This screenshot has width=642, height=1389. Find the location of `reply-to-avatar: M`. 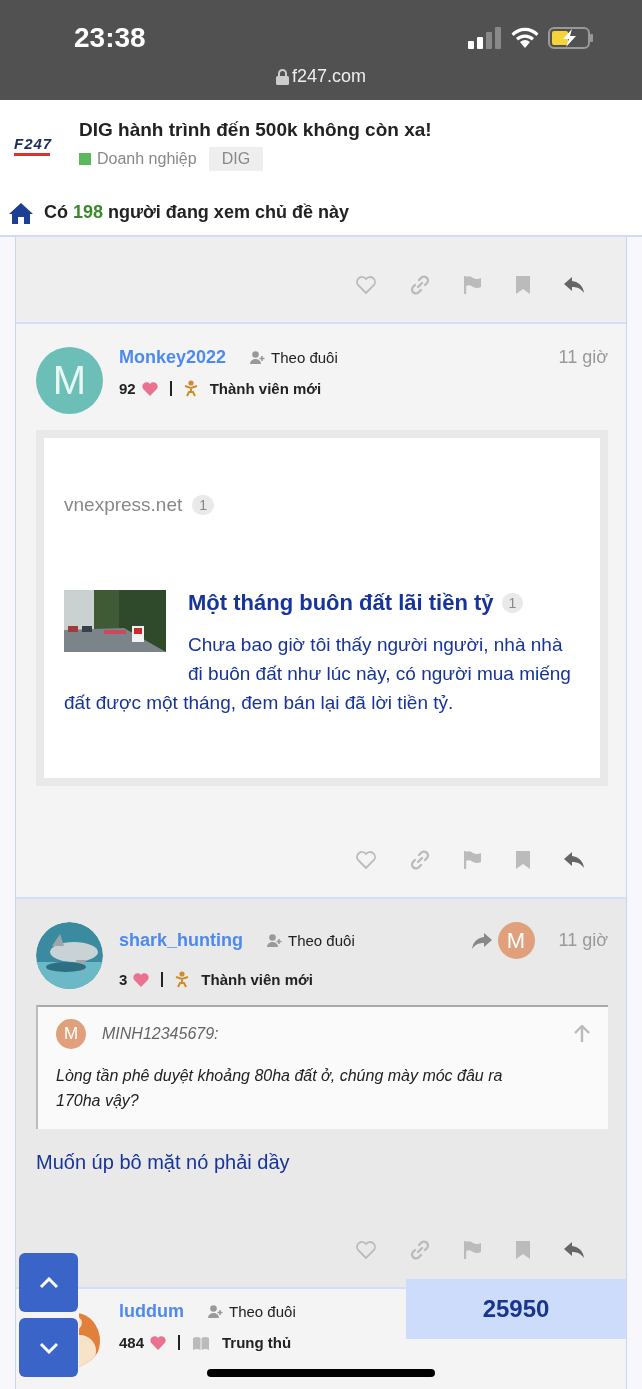

reply-to-avatar: M is located at coordinates (516, 940).